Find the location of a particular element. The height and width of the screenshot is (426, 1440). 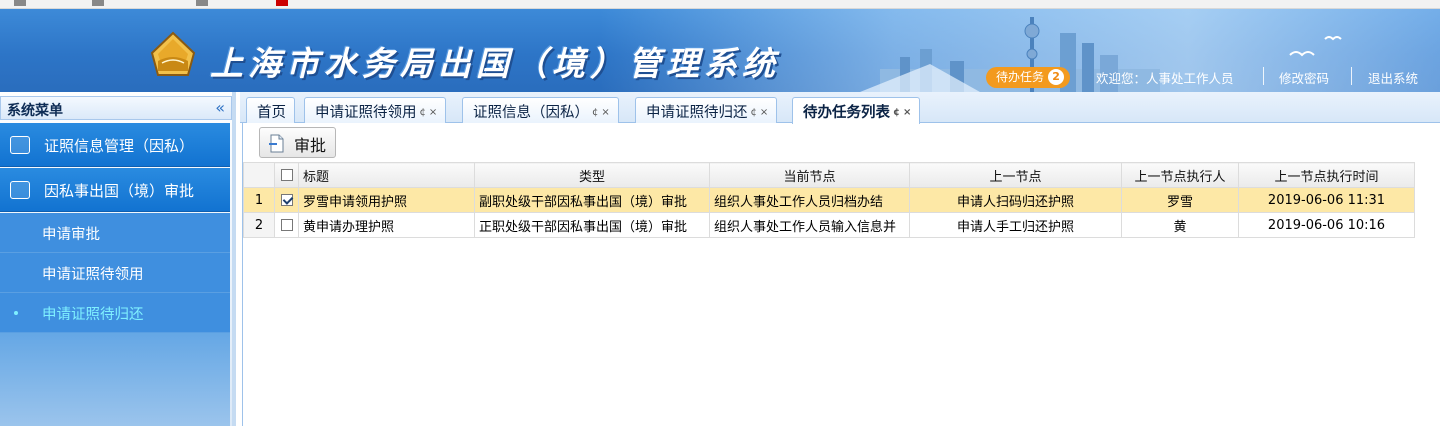

menu-group-license-info: 证照信息管理（因私） is located at coordinates (115, 145).